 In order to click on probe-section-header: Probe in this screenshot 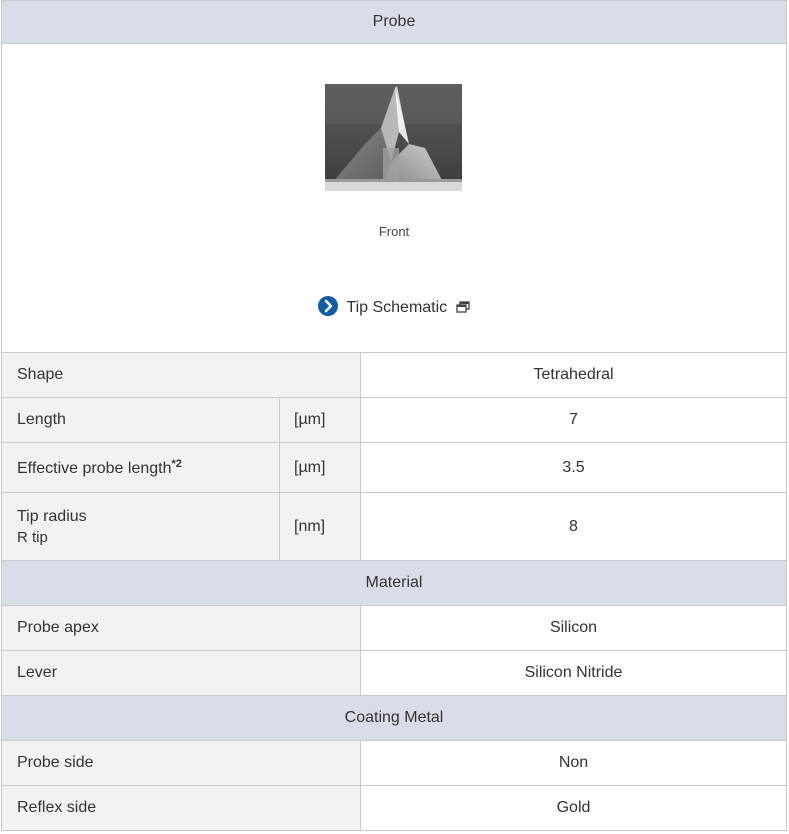, I will do `click(394, 22)`.